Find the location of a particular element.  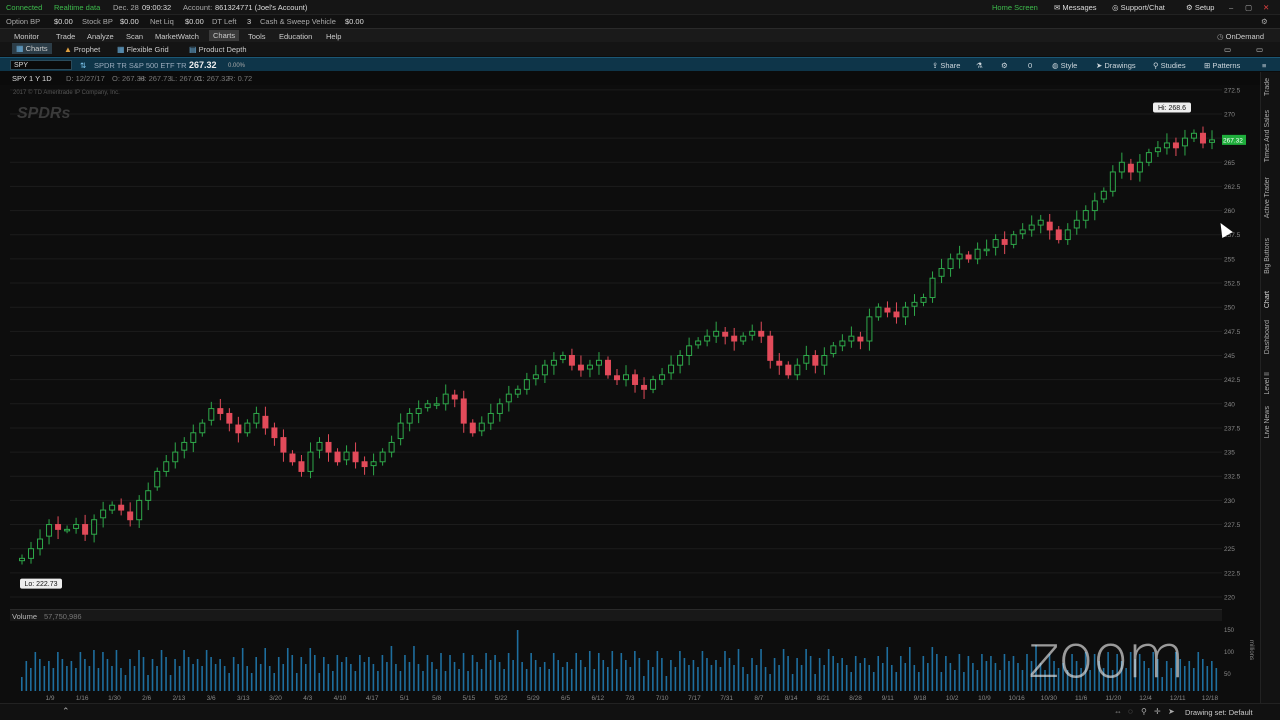

date-tick-label: 10/16 is located at coordinates (1017, 698).